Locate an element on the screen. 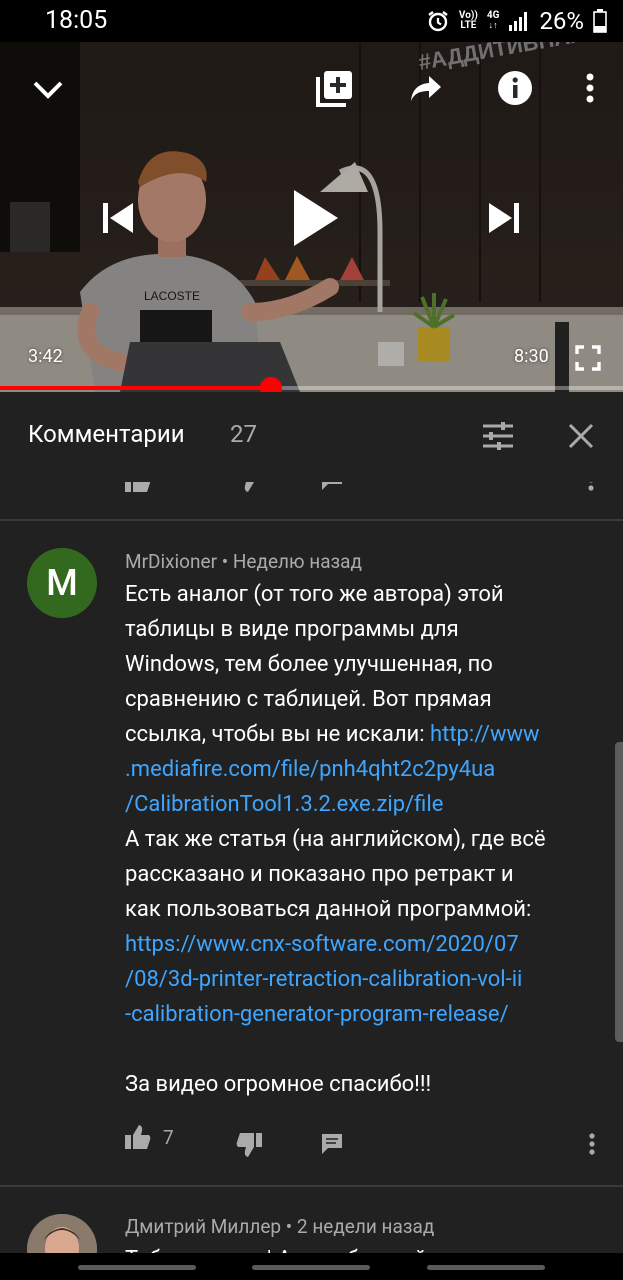 This screenshot has width=623, height=1280. comment-line: https://www.cnx-software.com/2020/07 is located at coordinates (360, 944).